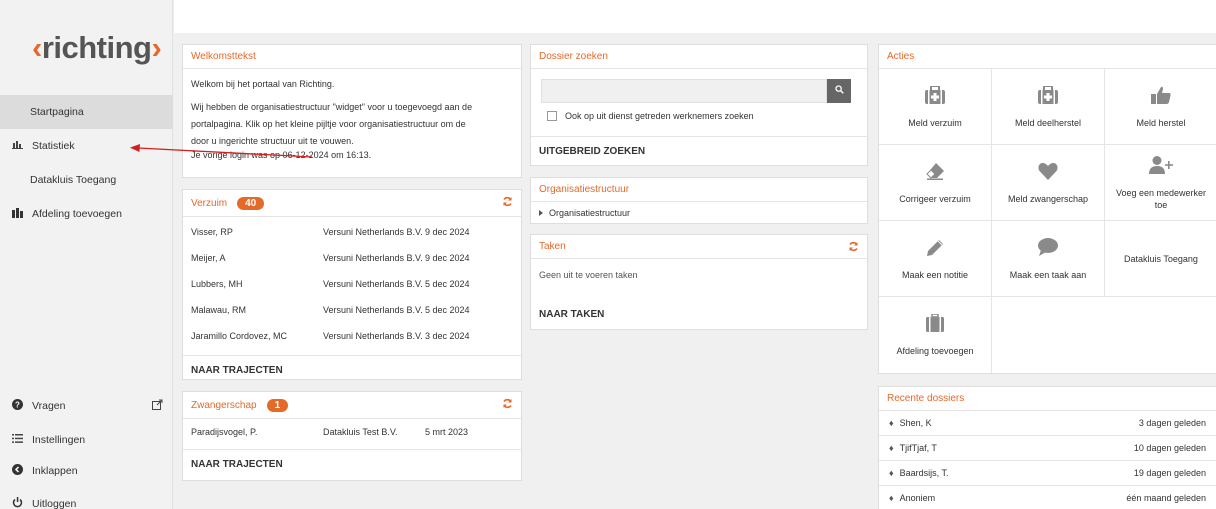 This screenshot has height=509, width=1216. Describe the element at coordinates (251, 203) in the screenshot. I see `verzuim-count-badge: 40` at that location.